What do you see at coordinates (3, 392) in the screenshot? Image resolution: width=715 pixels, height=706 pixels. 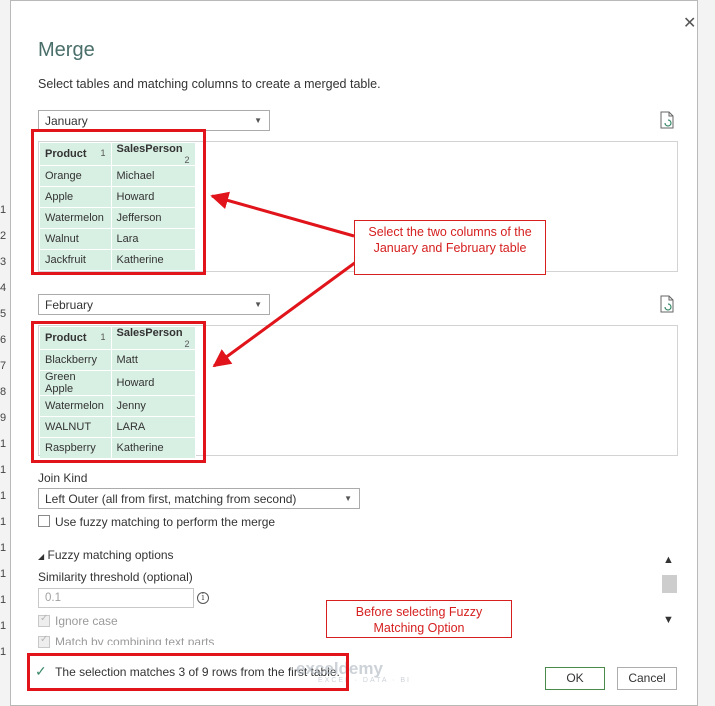 I see `background-row-number: 8` at bounding box center [3, 392].